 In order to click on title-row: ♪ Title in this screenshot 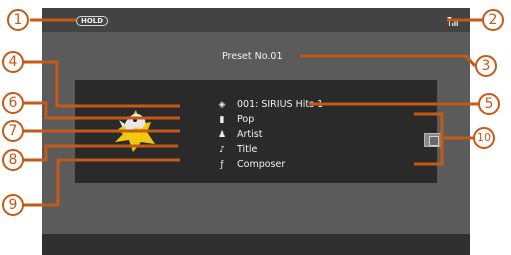, I will do `click(236, 150)`.